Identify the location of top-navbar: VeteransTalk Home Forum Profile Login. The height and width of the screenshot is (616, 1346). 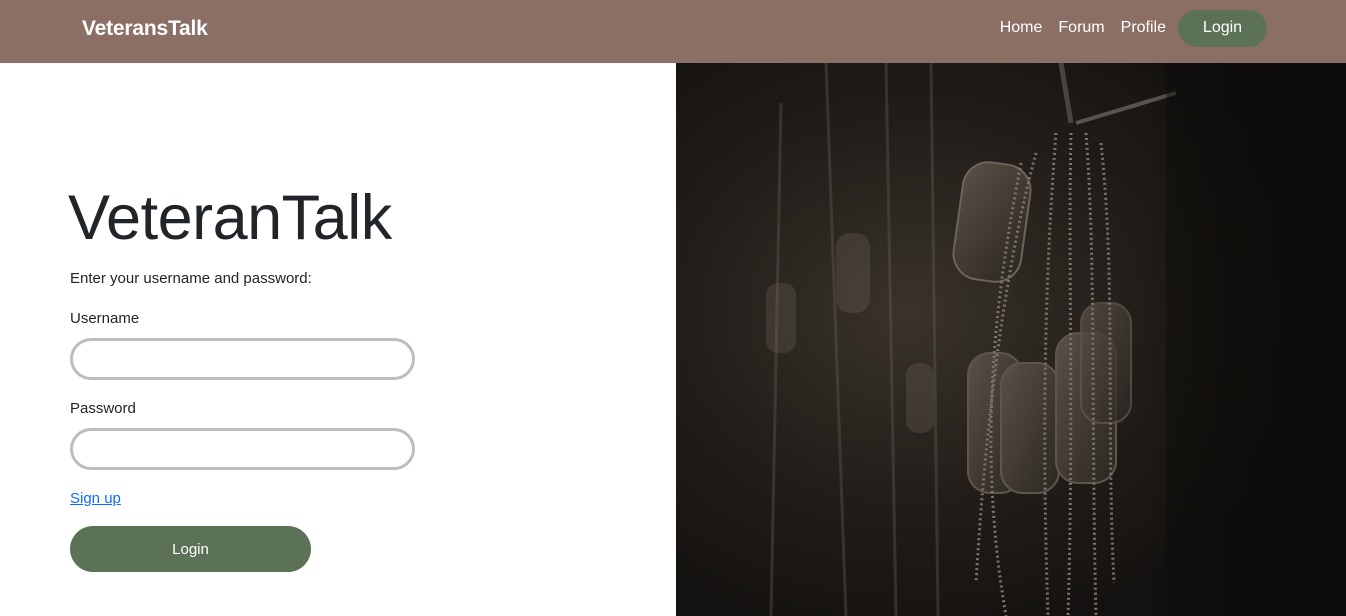
(673, 31).